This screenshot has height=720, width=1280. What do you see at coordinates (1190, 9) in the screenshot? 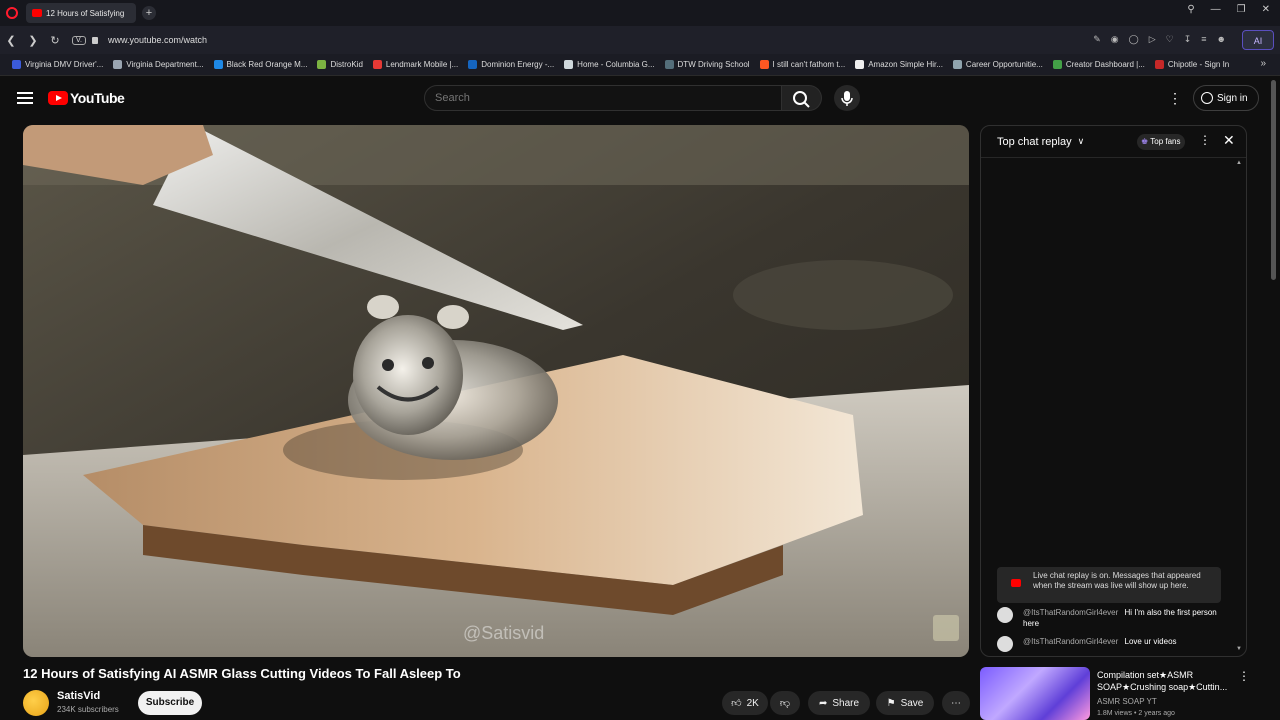
I see `search-tabs-icon: ⚲` at bounding box center [1190, 9].